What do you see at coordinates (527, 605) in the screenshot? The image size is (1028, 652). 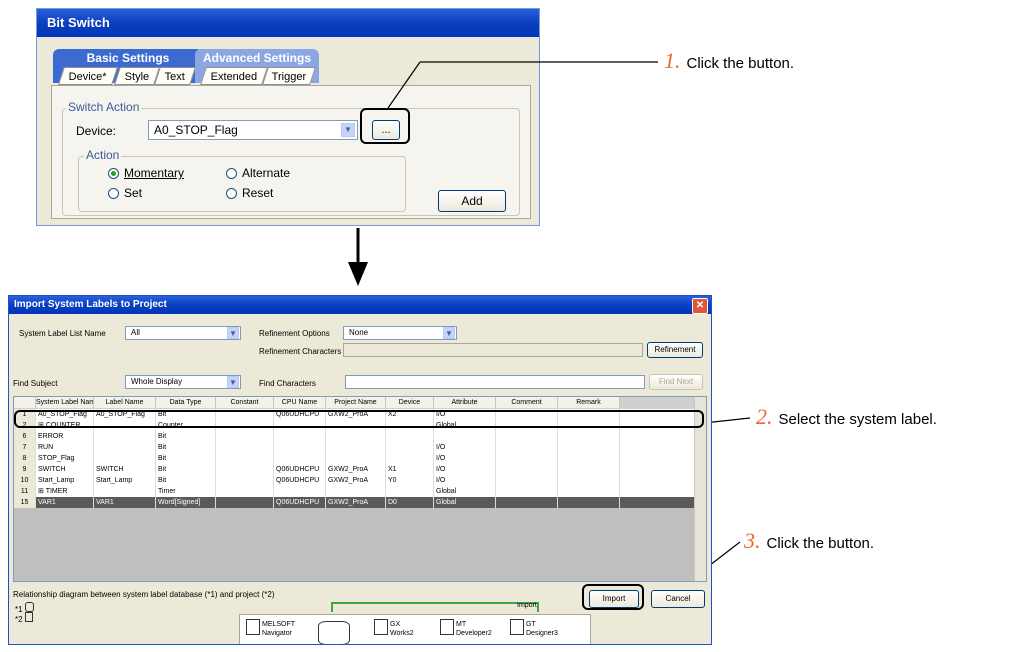 I see `import-arrow-label: Import` at bounding box center [527, 605].